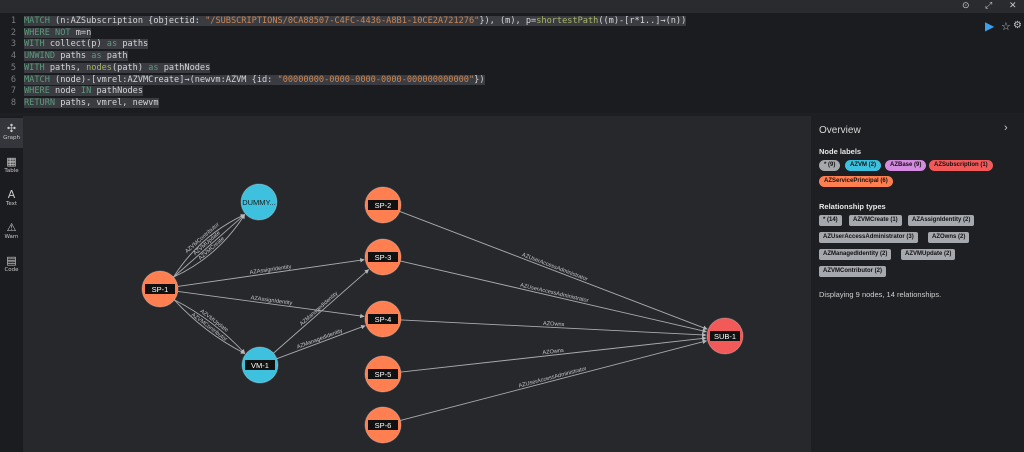 Image resolution: width=1024 pixels, height=452 pixels. What do you see at coordinates (11, 204) in the screenshot?
I see `nav-label: Text` at bounding box center [11, 204].